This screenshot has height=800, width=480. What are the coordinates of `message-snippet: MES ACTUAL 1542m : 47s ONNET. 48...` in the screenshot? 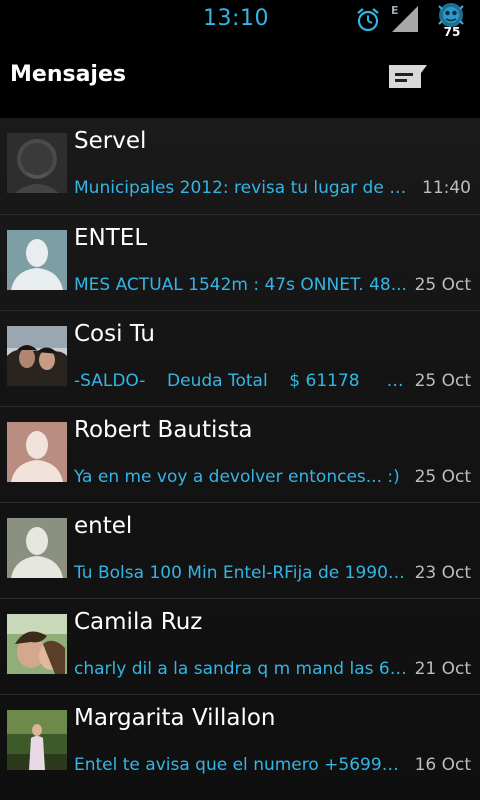 It's located at (240, 285).